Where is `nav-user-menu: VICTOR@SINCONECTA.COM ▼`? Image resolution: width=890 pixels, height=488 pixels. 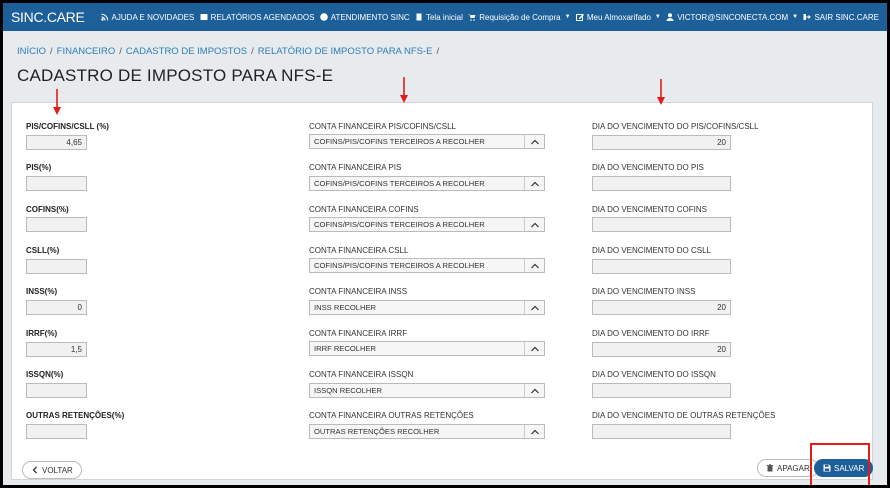
nav-user-menu: VICTOR@SINCONECTA.COM ▼ is located at coordinates (732, 17).